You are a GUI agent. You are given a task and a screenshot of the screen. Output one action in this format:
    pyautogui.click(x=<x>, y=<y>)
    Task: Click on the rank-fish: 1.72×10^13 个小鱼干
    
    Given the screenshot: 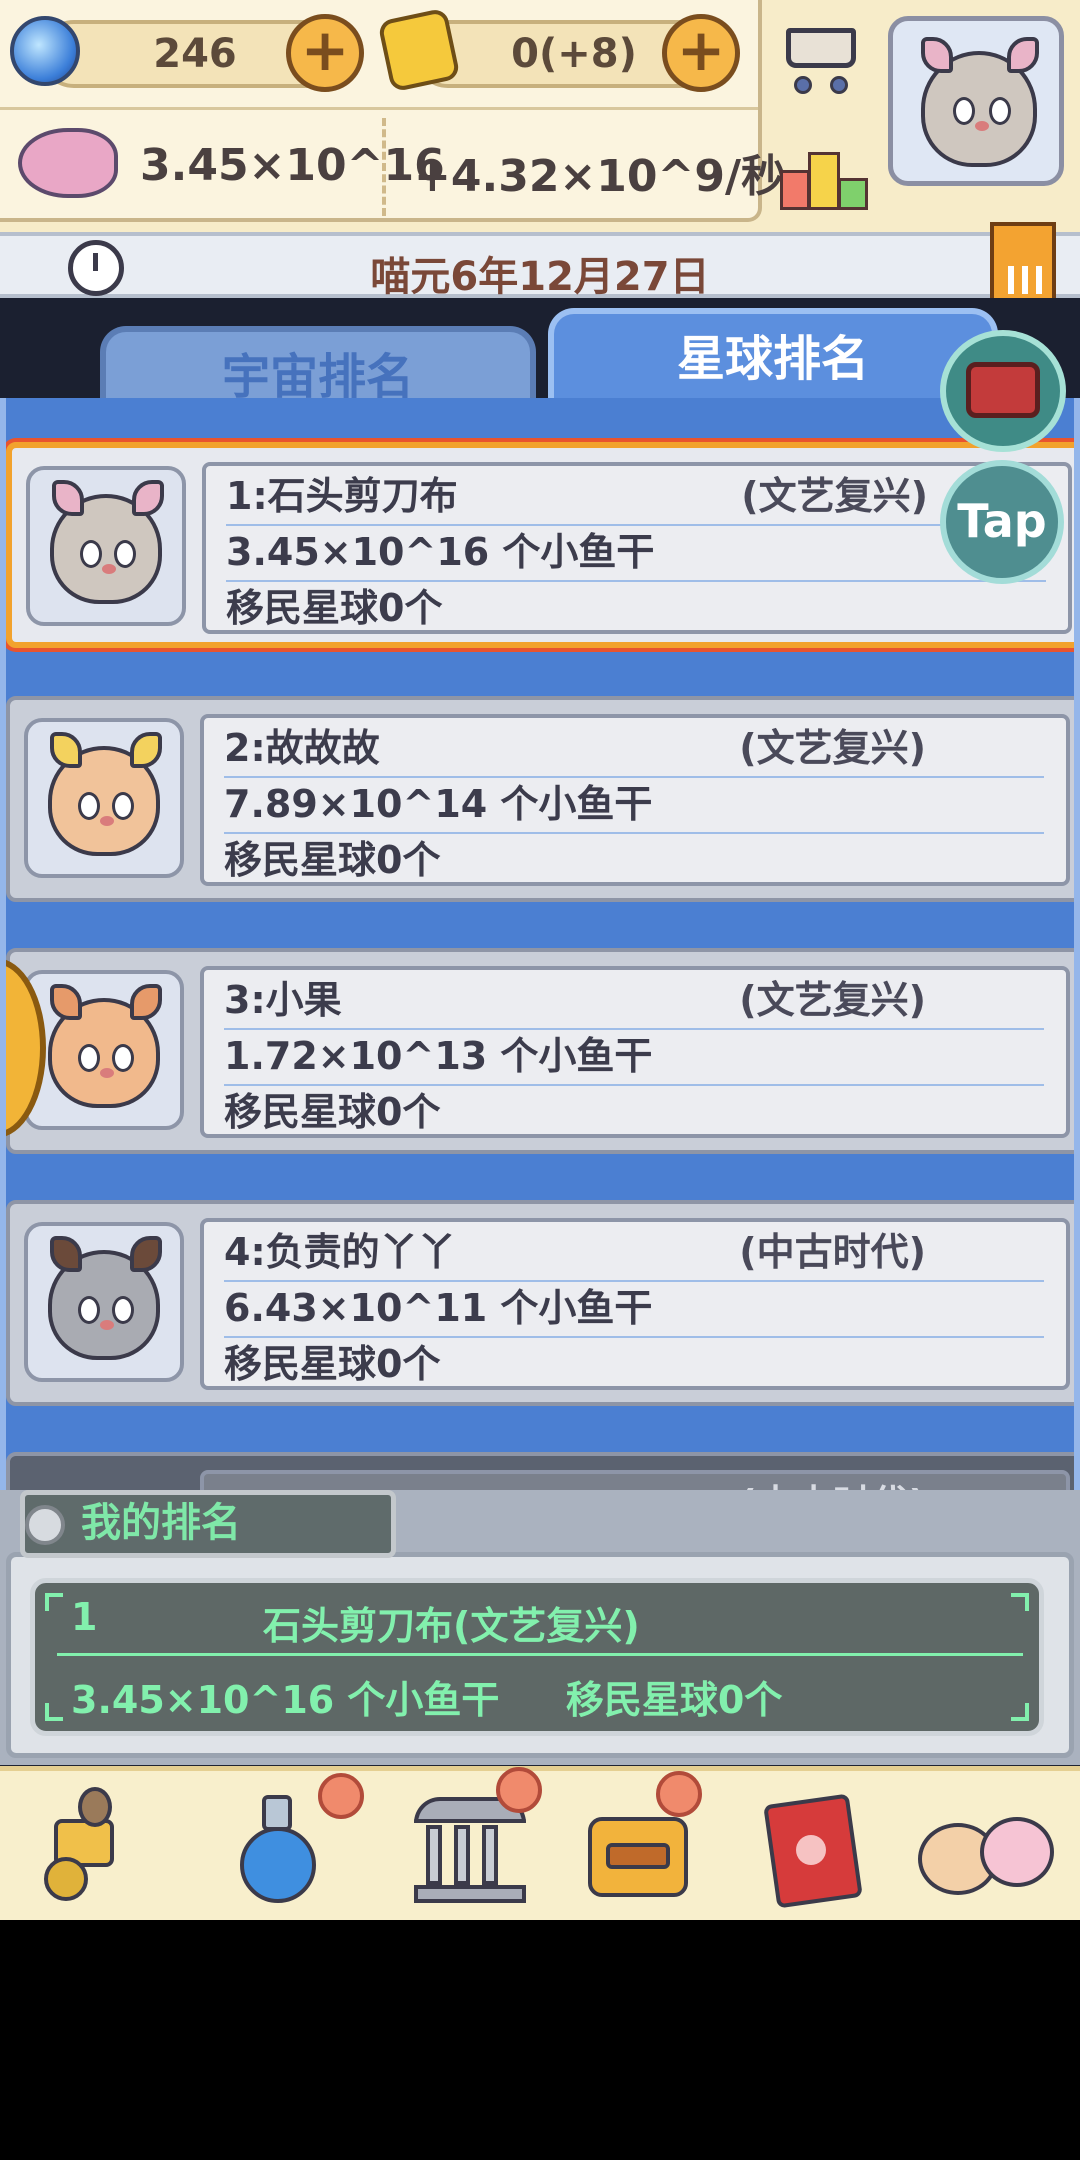 What is the action you would take?
    pyautogui.click(x=438, y=1056)
    